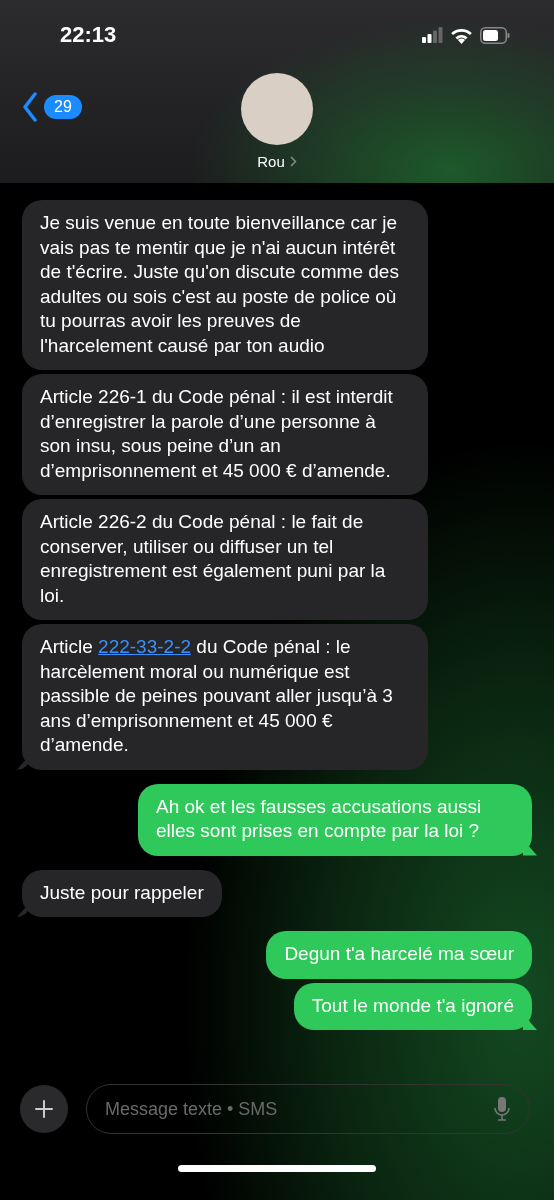 This screenshot has height=1200, width=554. I want to click on message-text: Je suis venue en toute bienveillance car je vais pas te mentir que je n'ai aucun intérêt de t'écrire. Juste qu'on discute comme des adultes ou sois c'est au poste de police où tu pourras avoir les preuves de l'harcelement causé par ton audio, so click(220, 284).